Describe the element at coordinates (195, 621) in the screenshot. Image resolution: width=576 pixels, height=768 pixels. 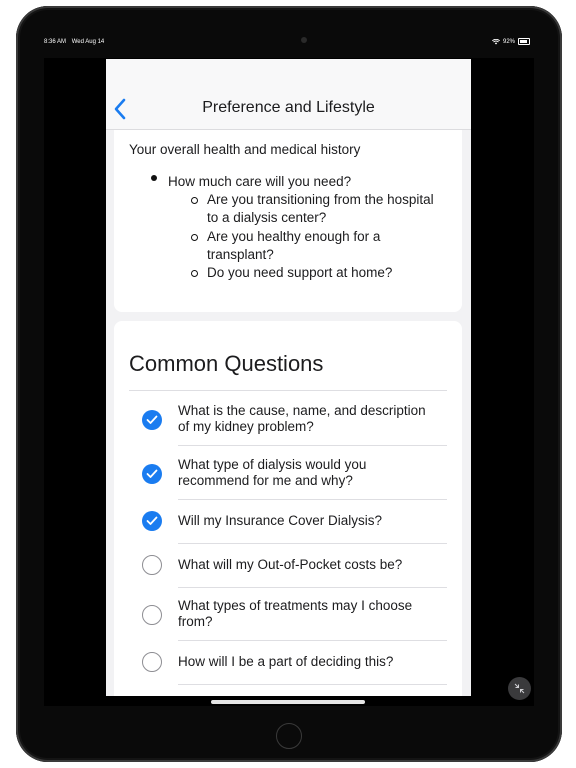
I see `question-line: from?` at that location.